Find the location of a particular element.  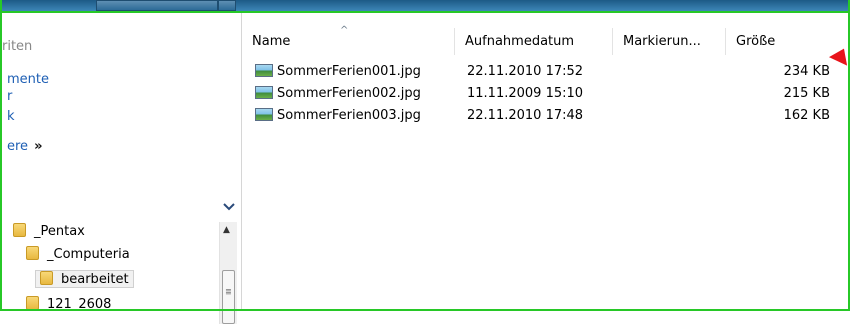

folders-section-header is located at coordinates (121, 209).